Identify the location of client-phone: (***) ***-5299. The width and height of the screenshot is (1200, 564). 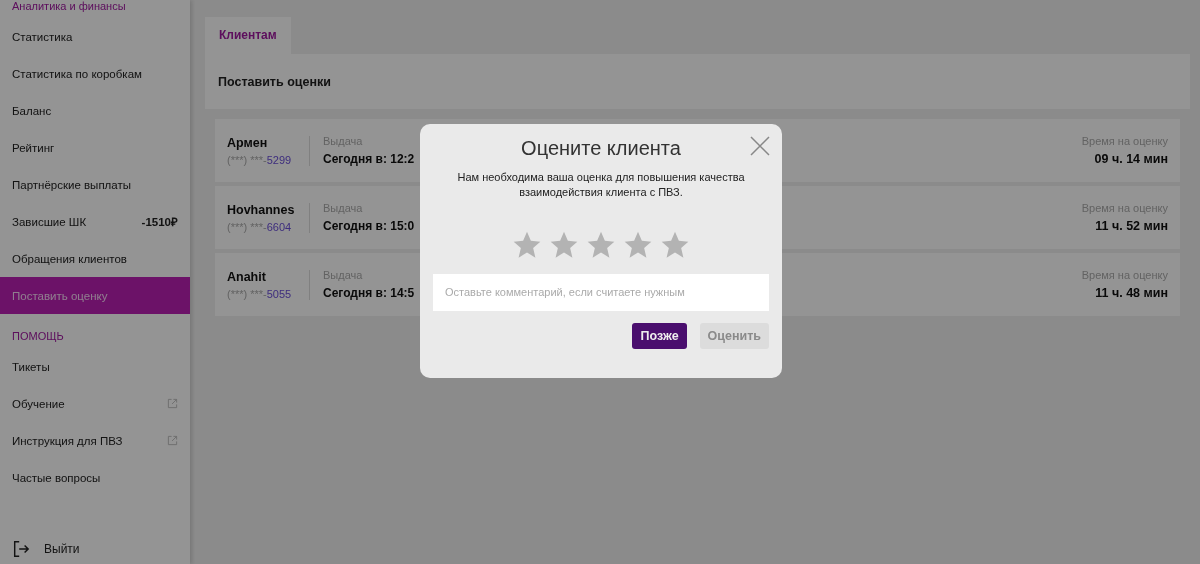
(260, 159).